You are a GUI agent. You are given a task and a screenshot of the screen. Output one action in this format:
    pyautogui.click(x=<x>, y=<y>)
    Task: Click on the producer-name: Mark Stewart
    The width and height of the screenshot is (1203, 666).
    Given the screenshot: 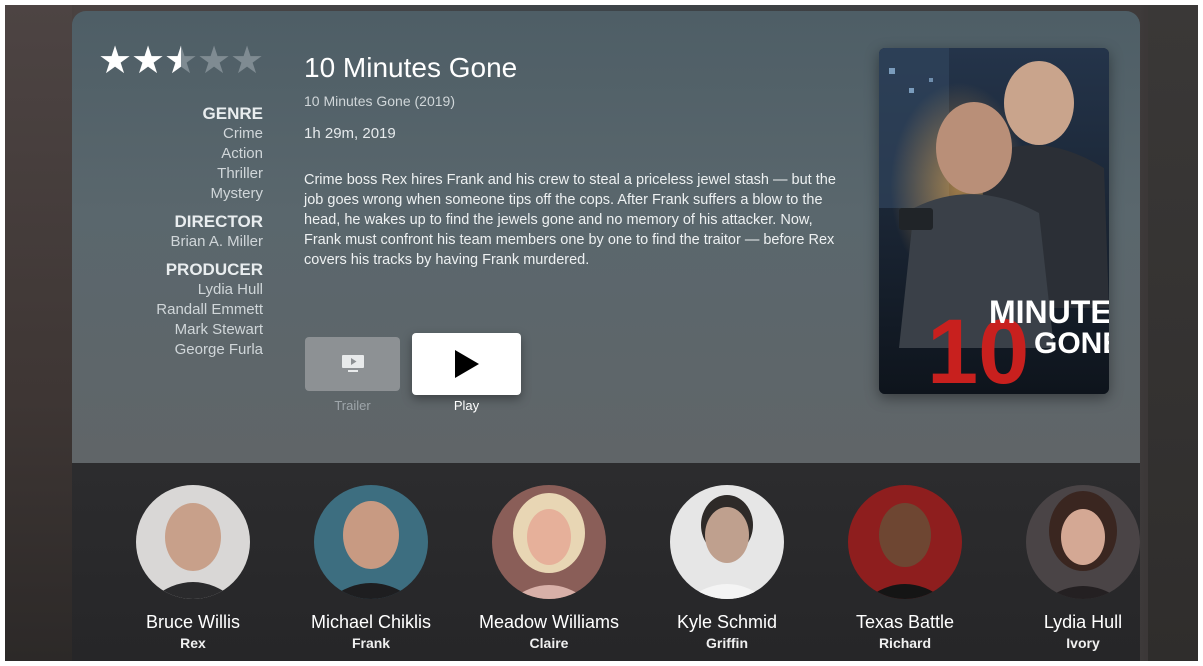 What is the action you would take?
    pyautogui.click(x=218, y=329)
    